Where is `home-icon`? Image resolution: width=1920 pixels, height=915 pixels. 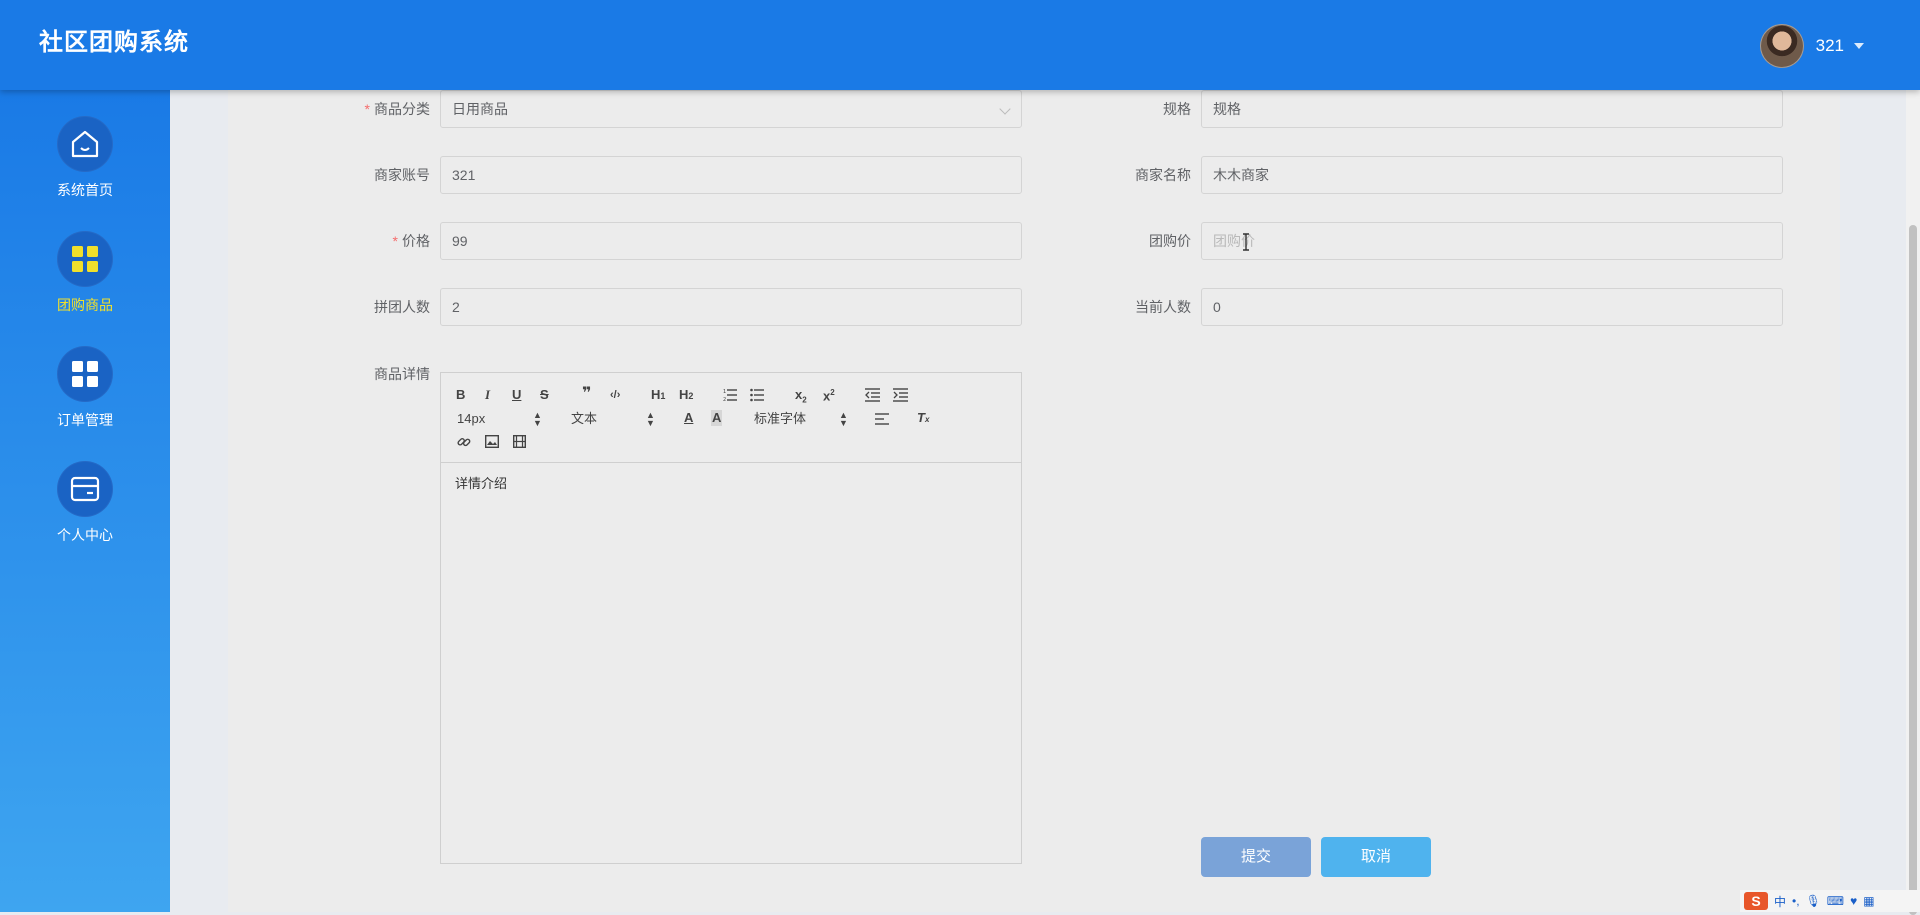 home-icon is located at coordinates (85, 144).